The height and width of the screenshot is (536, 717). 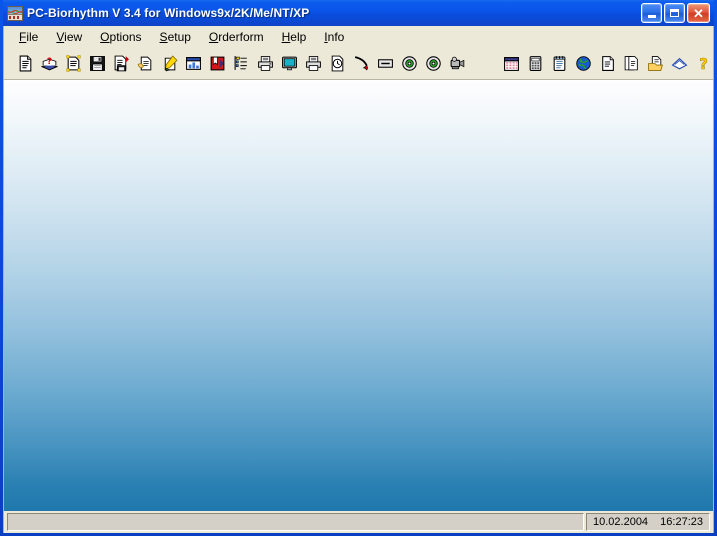 I want to click on maximize-button, so click(x=674, y=13).